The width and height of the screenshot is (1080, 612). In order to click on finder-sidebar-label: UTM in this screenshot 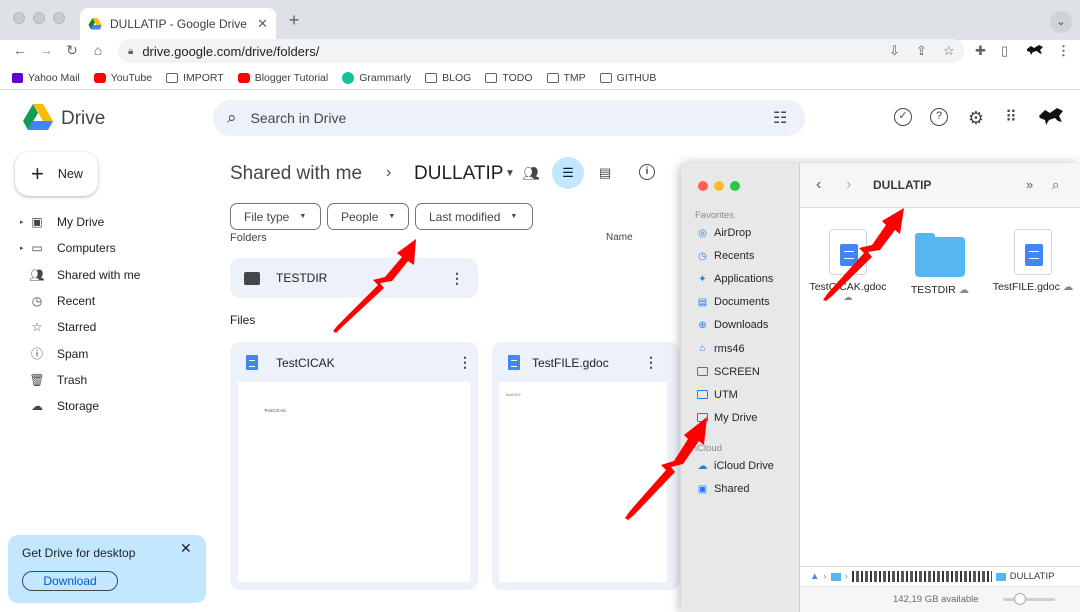, I will do `click(726, 394)`.